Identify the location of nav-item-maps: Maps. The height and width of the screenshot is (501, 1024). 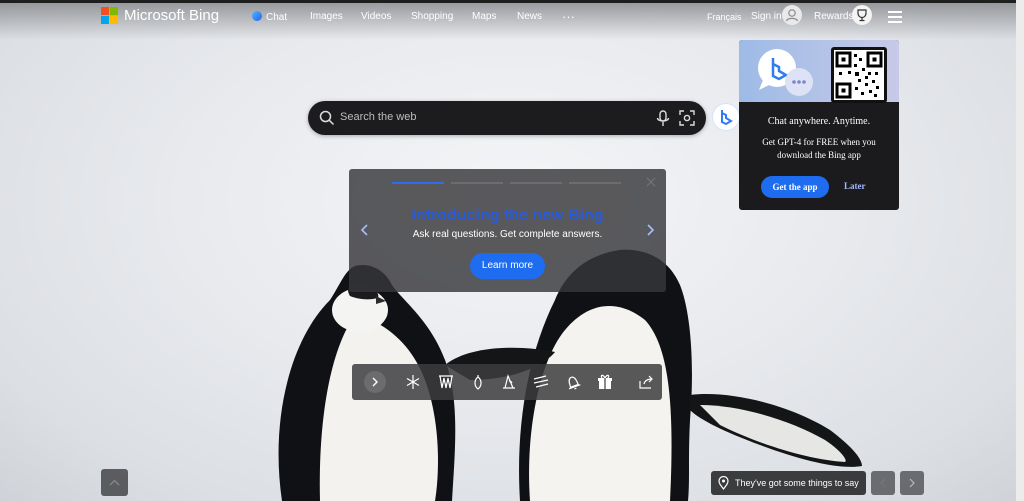
(484, 16).